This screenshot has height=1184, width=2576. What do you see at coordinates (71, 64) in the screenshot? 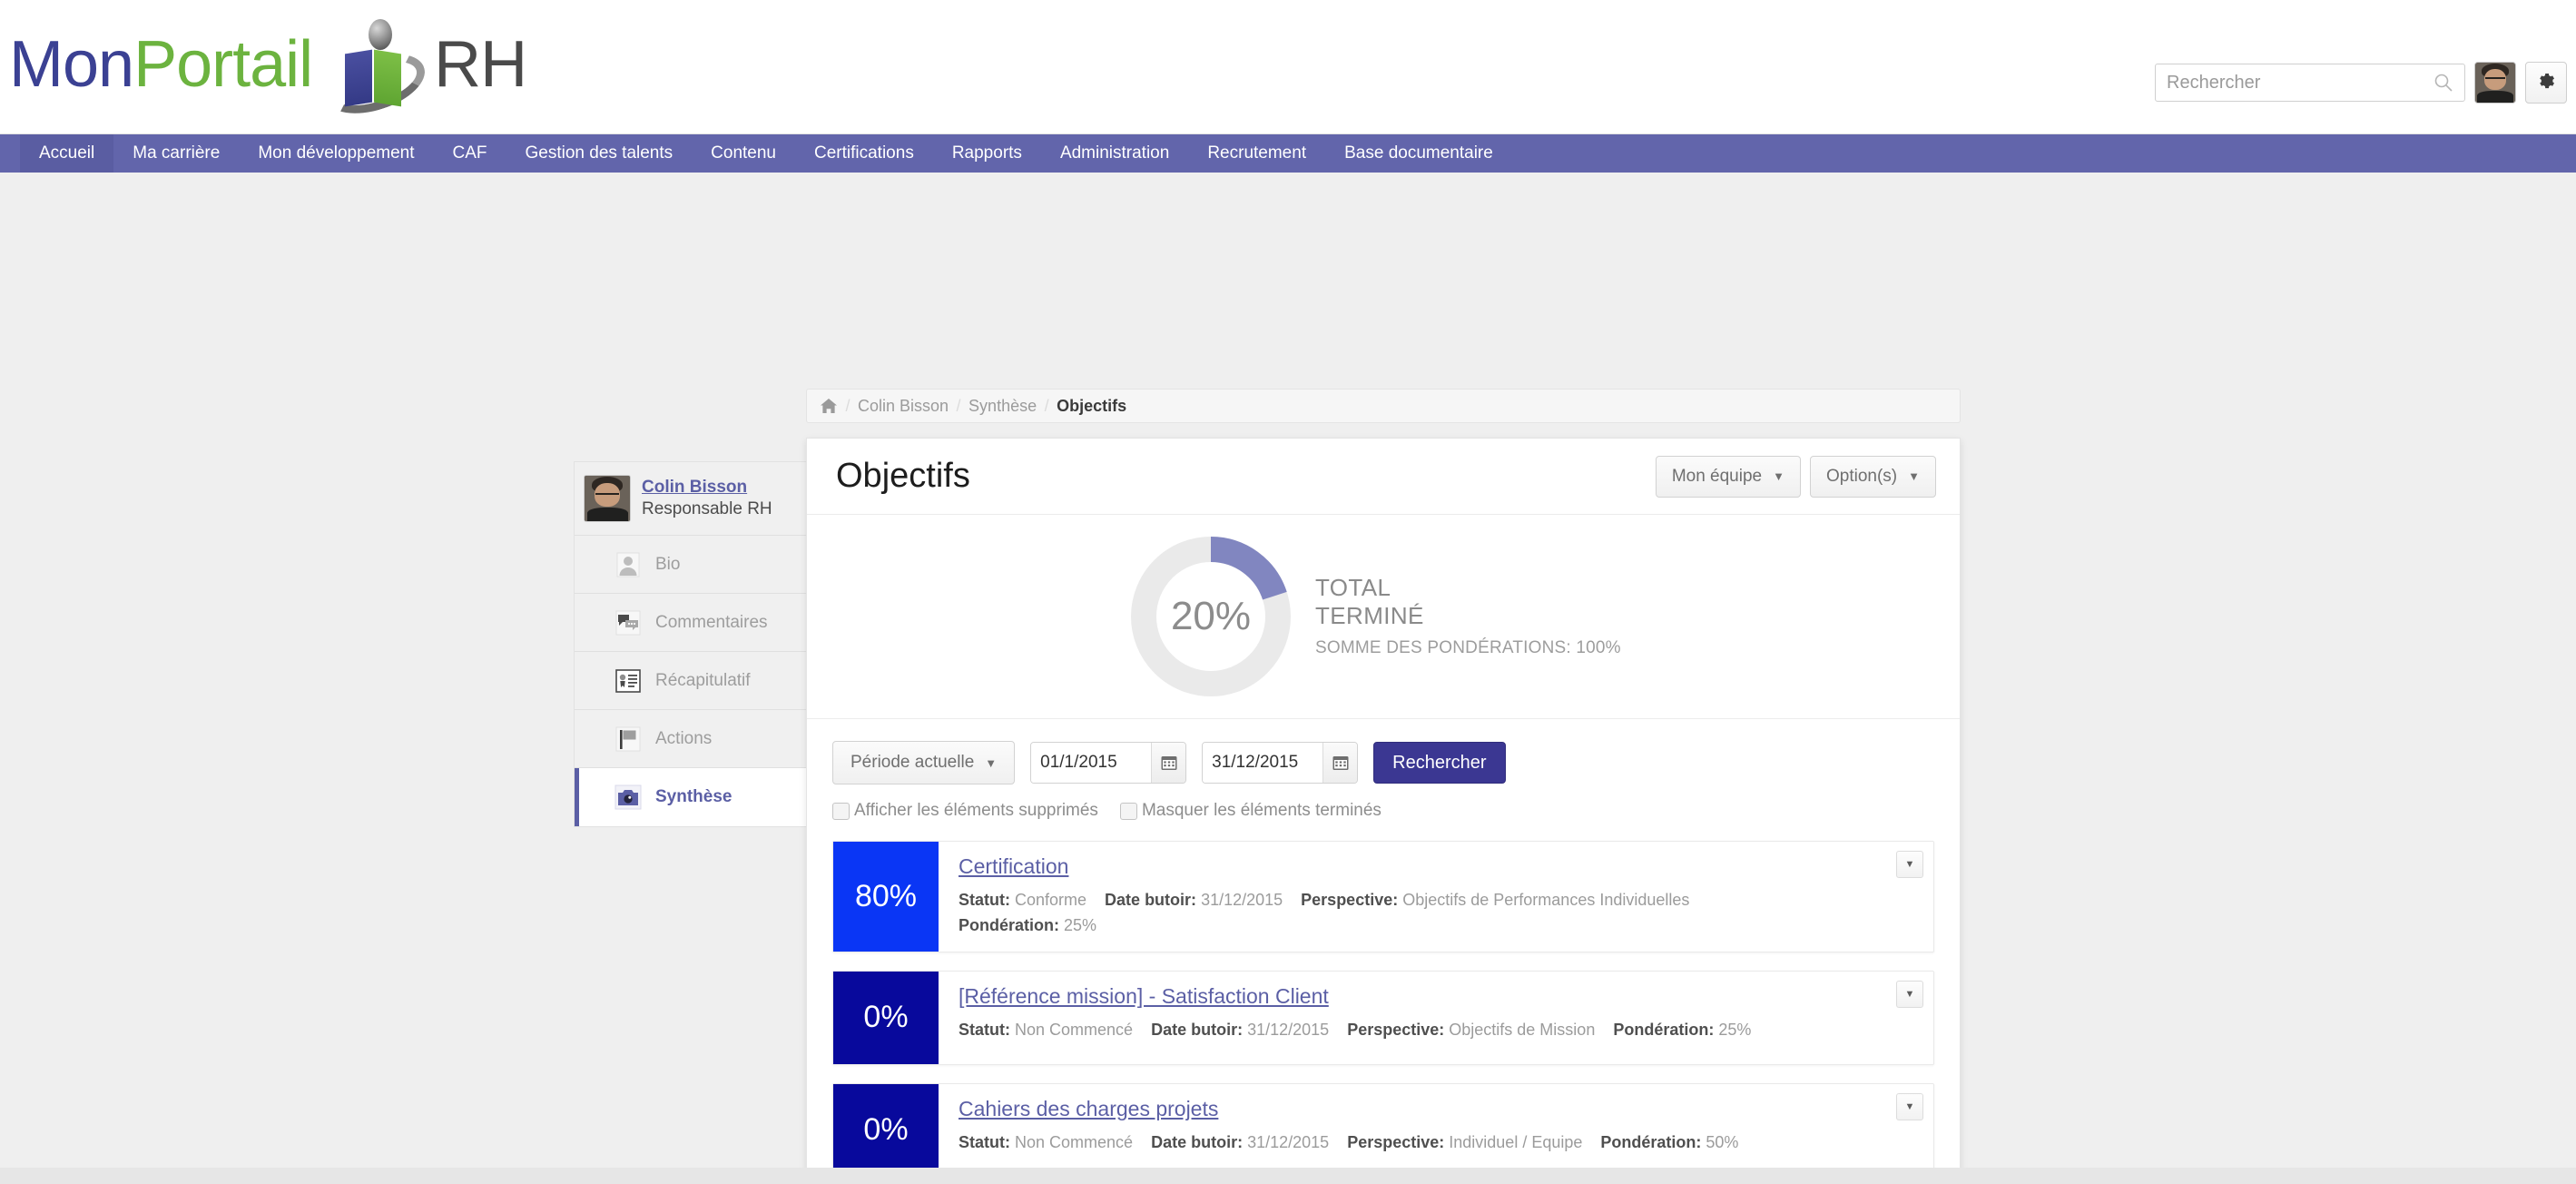
I see `logo-text-mon: Mon` at bounding box center [71, 64].